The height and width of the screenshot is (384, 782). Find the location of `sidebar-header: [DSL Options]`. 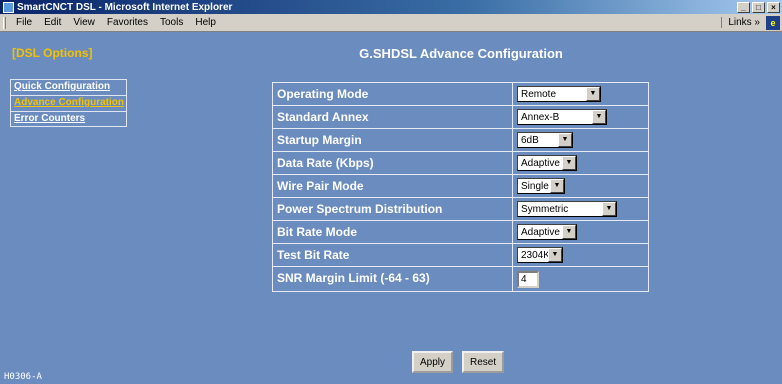

sidebar-header: [DSL Options] is located at coordinates (52, 53).